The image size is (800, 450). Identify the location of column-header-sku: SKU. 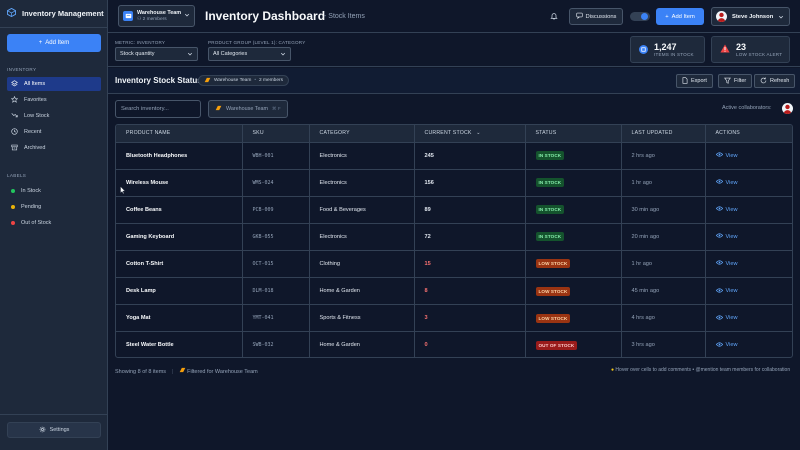
(276, 134).